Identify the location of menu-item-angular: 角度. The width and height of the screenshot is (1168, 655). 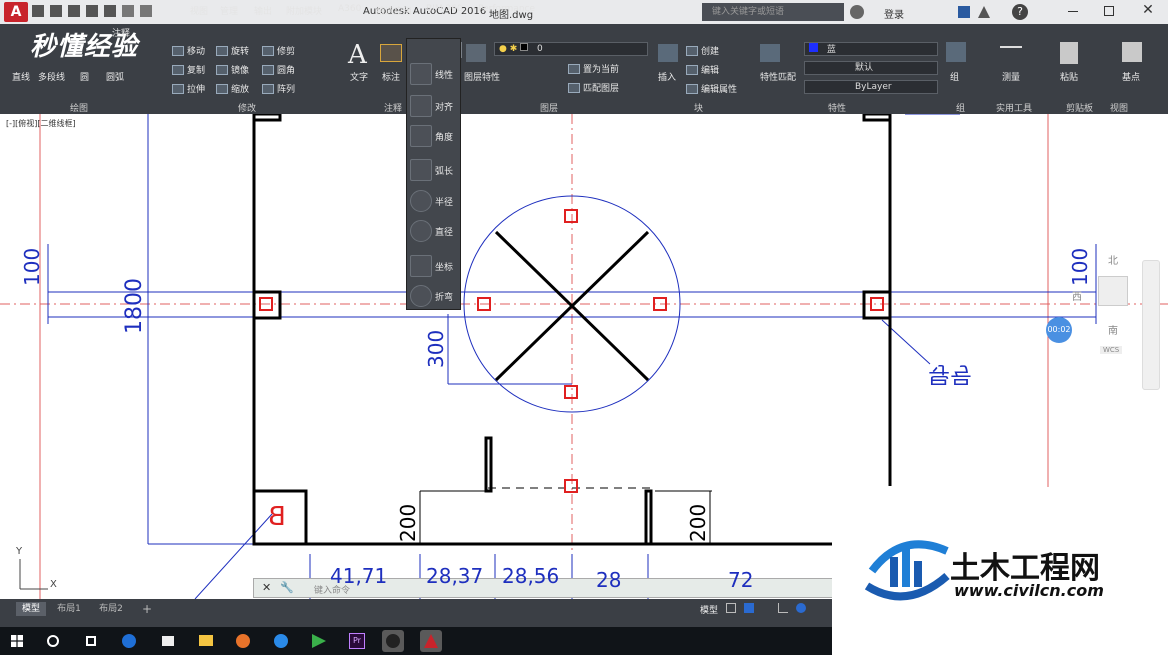
(435, 136).